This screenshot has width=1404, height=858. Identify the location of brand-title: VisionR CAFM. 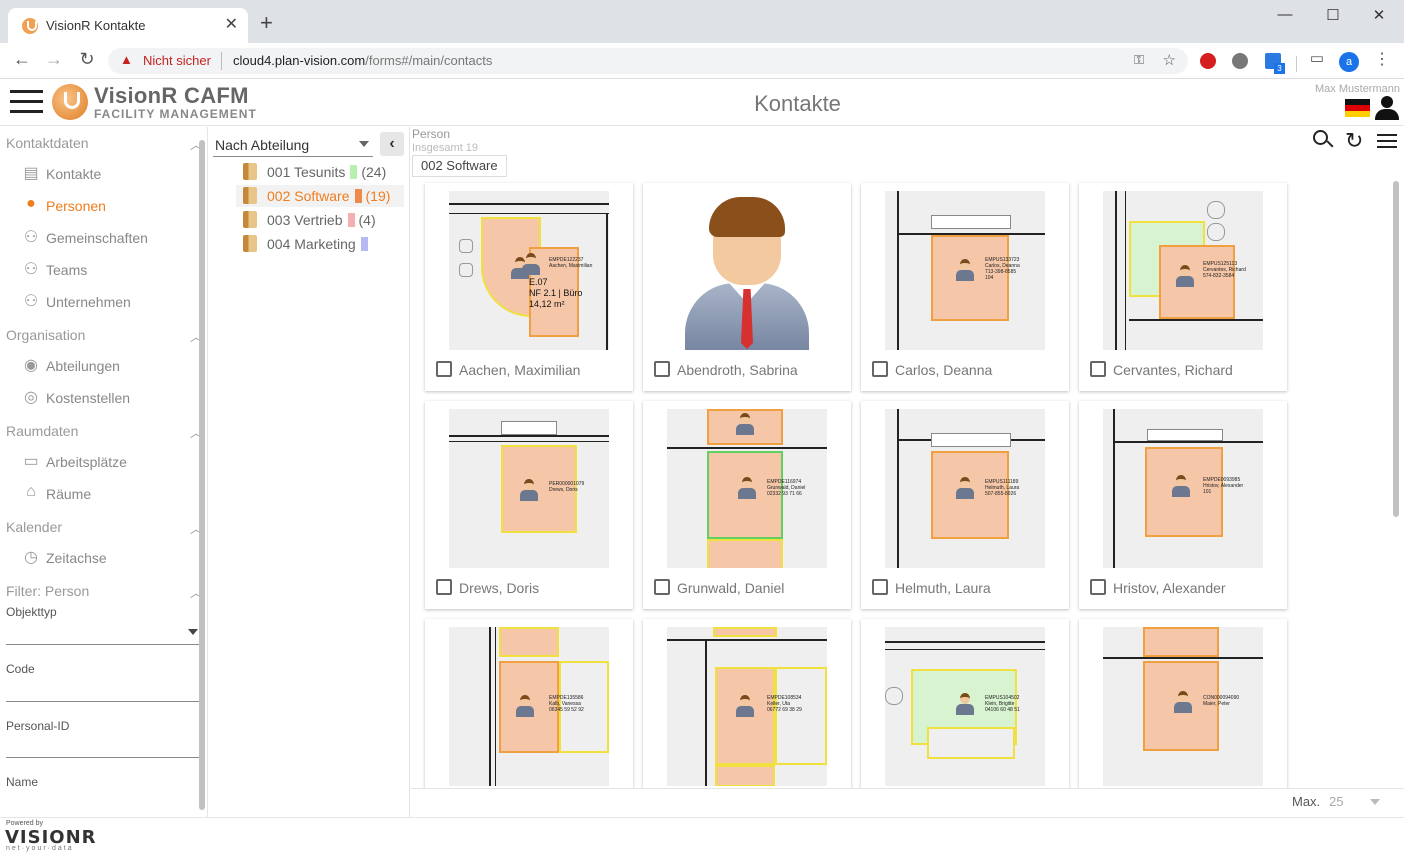
(171, 95).